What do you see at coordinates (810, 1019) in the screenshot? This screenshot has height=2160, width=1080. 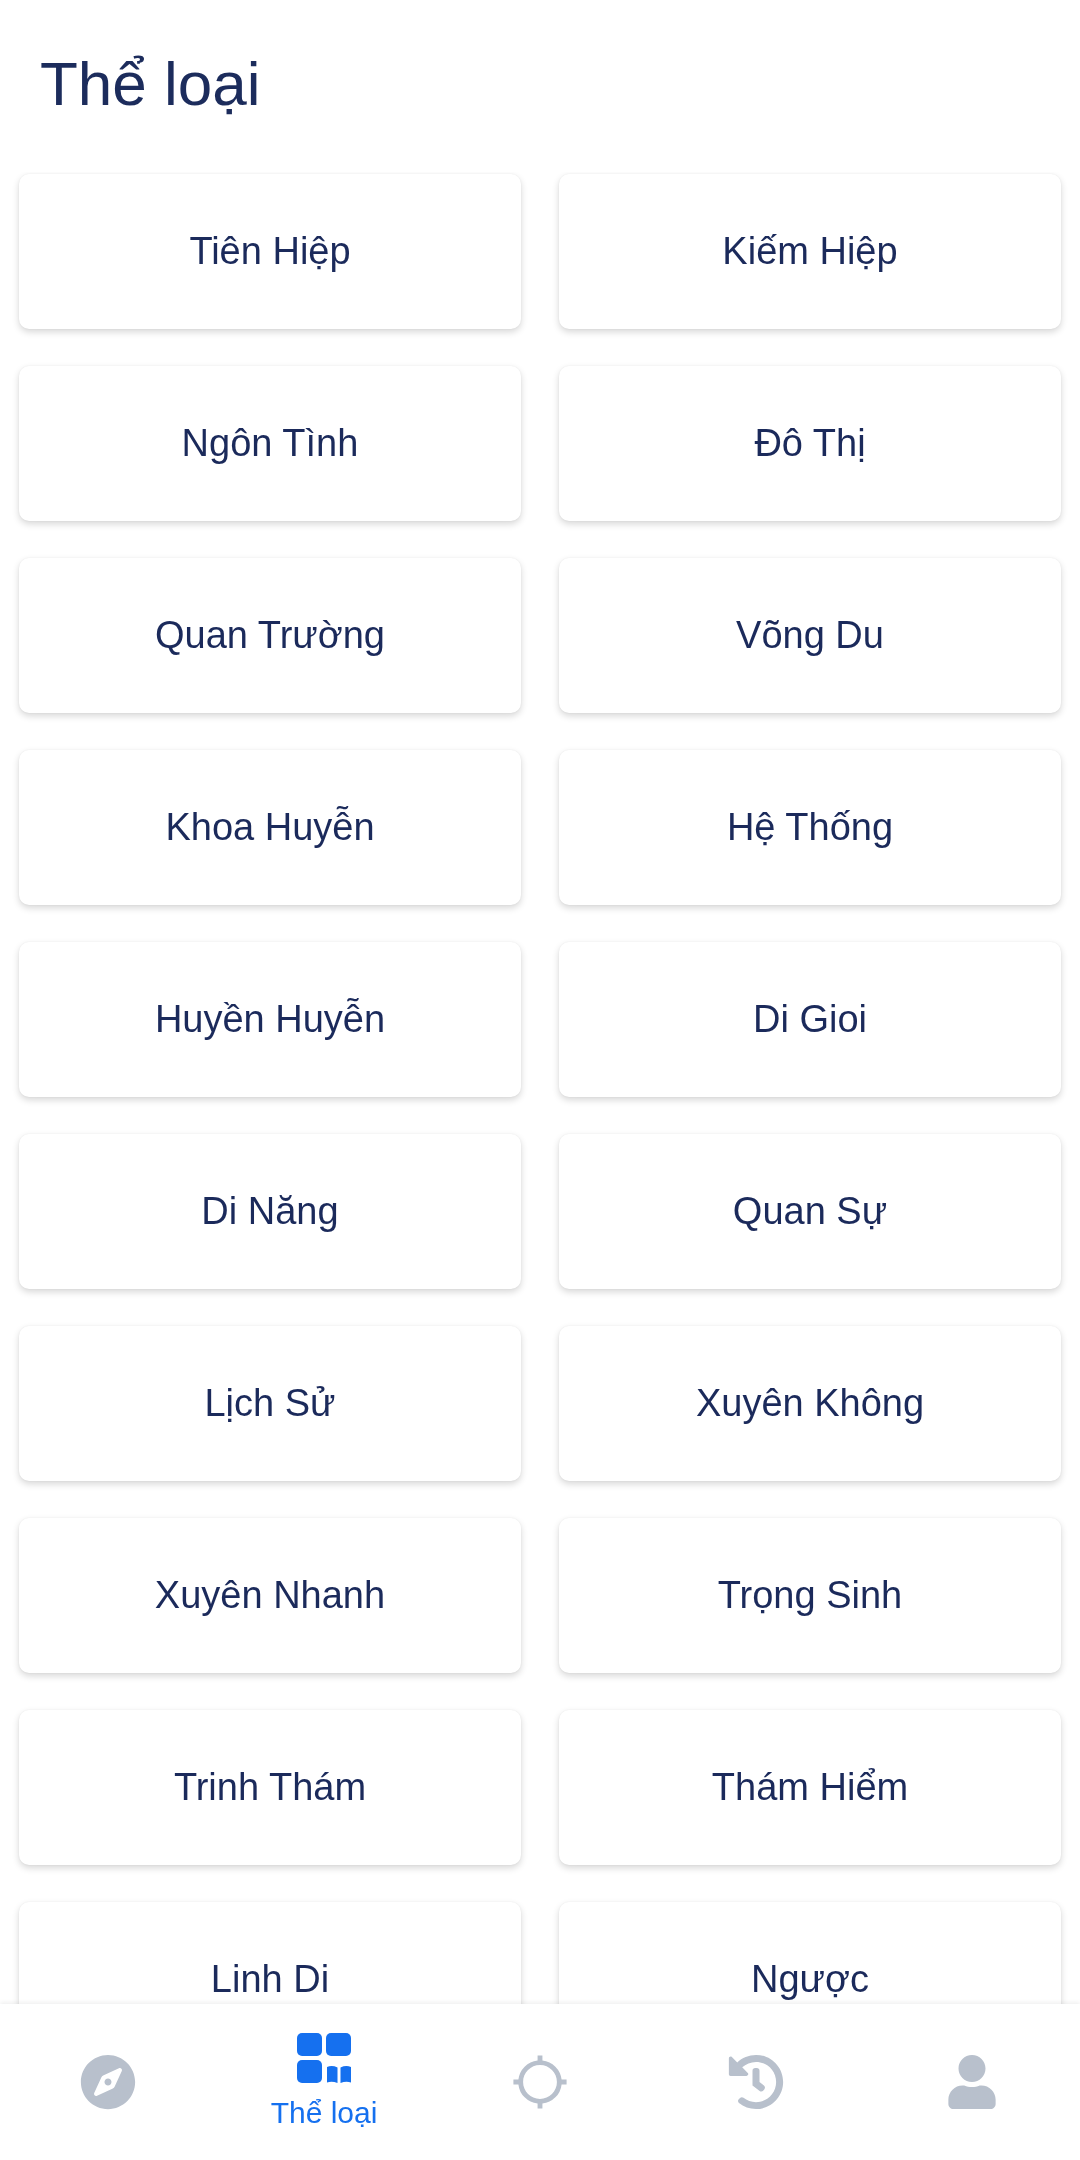 I see `category-card: Di Gioi` at bounding box center [810, 1019].